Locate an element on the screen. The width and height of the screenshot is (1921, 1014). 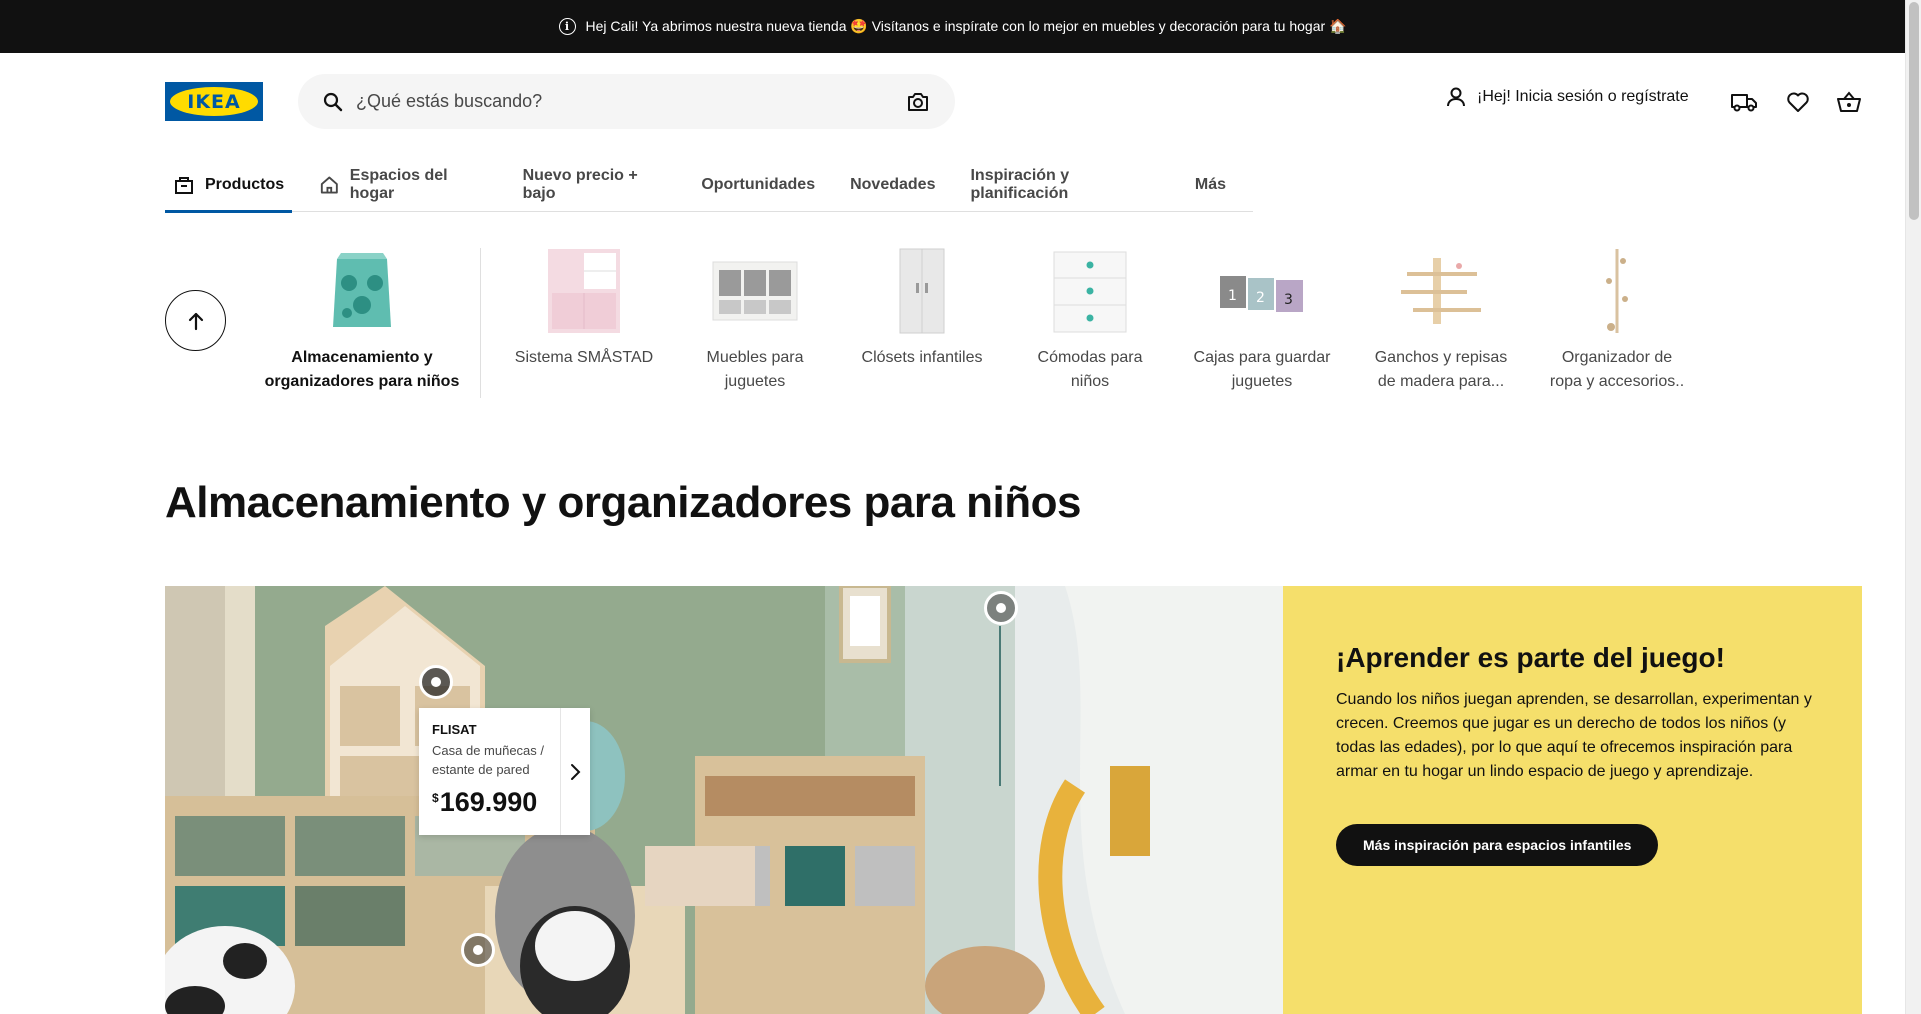
wooden-shelves-image is located at coordinates (1441, 291).